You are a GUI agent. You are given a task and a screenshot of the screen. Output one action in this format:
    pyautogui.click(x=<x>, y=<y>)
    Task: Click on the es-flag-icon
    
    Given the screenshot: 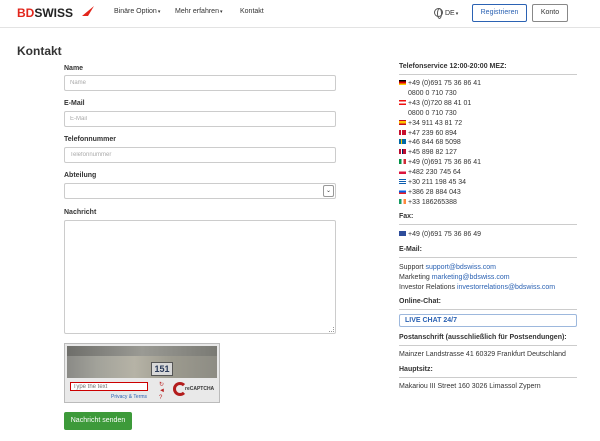 What is the action you would take?
    pyautogui.click(x=402, y=122)
    